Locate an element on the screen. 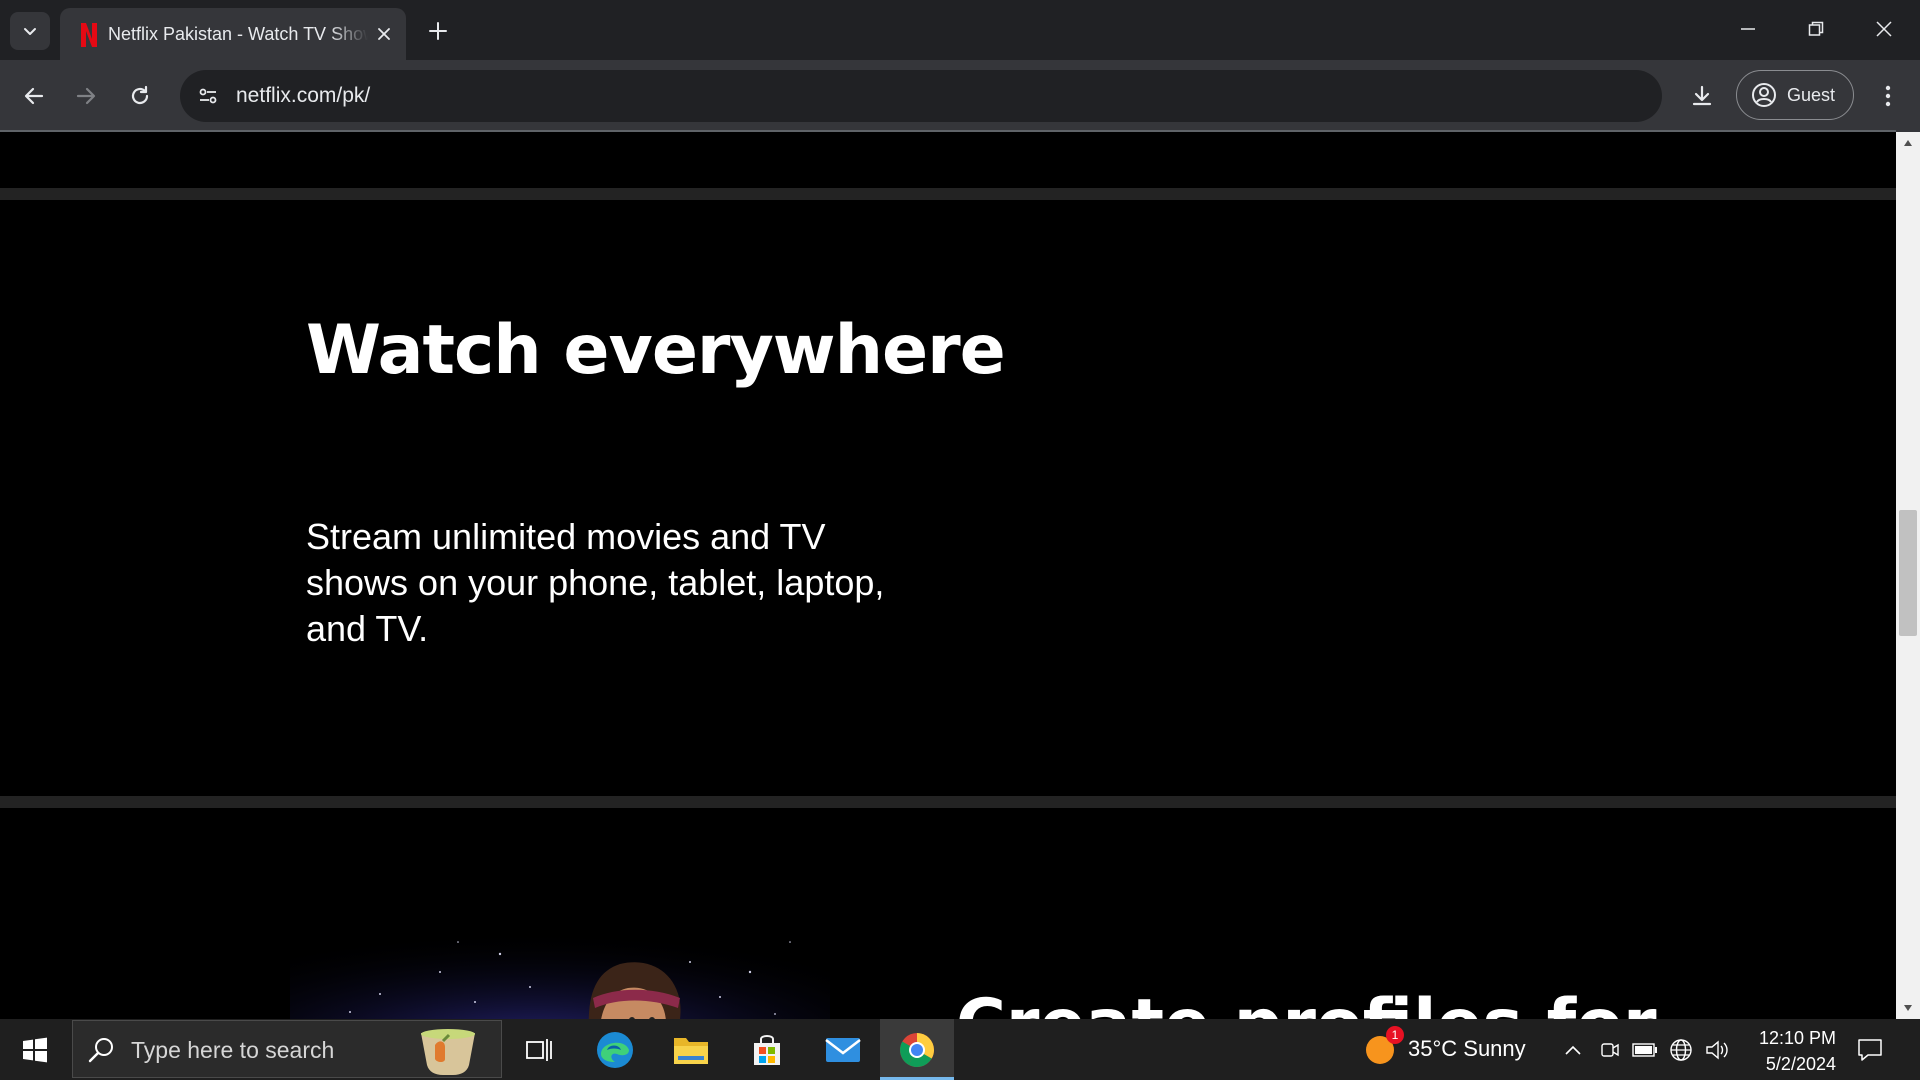 The image size is (1920, 1080). microsoft-store-taskbar-button is located at coordinates (767, 1049).